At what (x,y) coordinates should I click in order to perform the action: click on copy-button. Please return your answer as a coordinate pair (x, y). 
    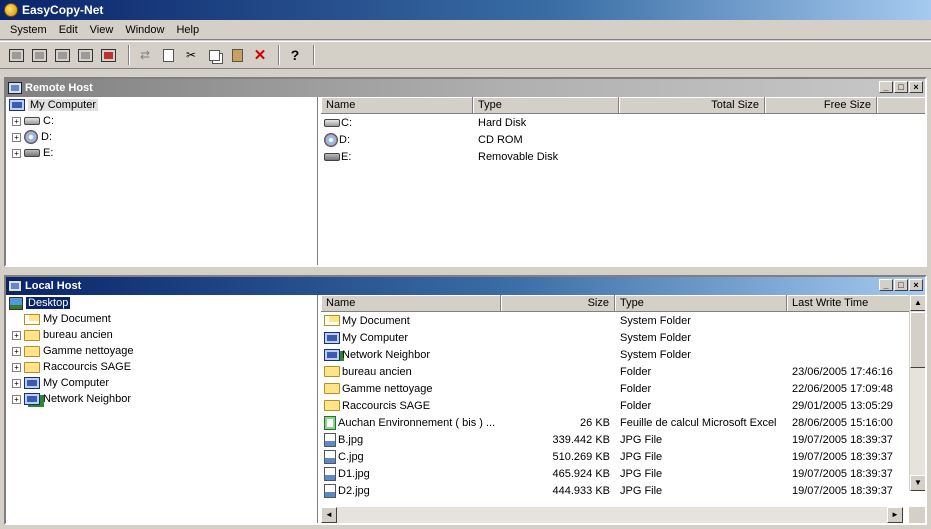
    Looking at the image, I should click on (214, 55).